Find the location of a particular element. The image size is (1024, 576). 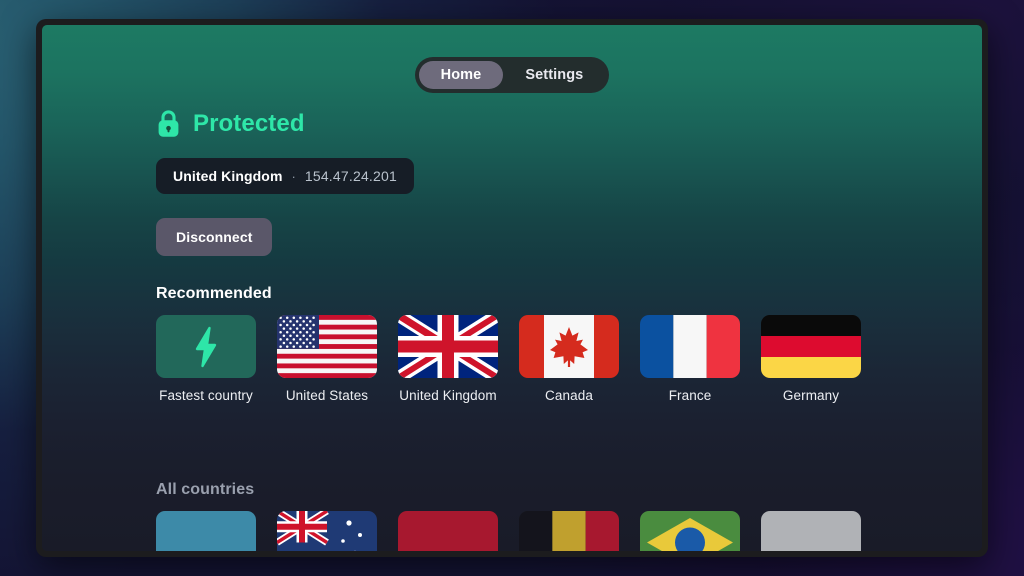

flag-argentina is located at coordinates (206, 531).